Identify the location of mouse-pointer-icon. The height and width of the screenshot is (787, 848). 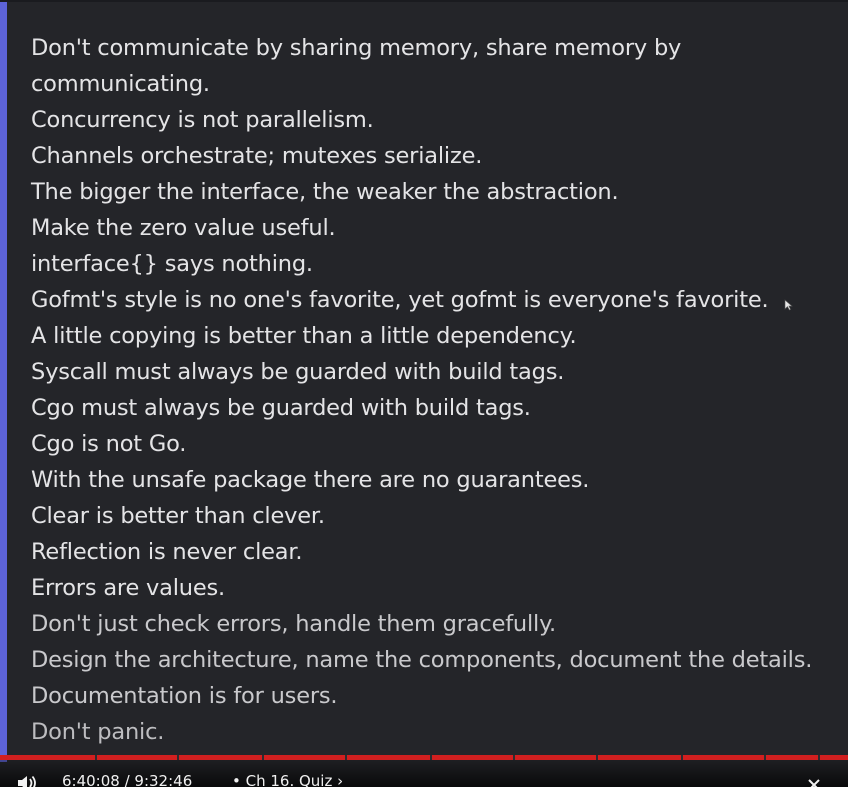
(788, 305).